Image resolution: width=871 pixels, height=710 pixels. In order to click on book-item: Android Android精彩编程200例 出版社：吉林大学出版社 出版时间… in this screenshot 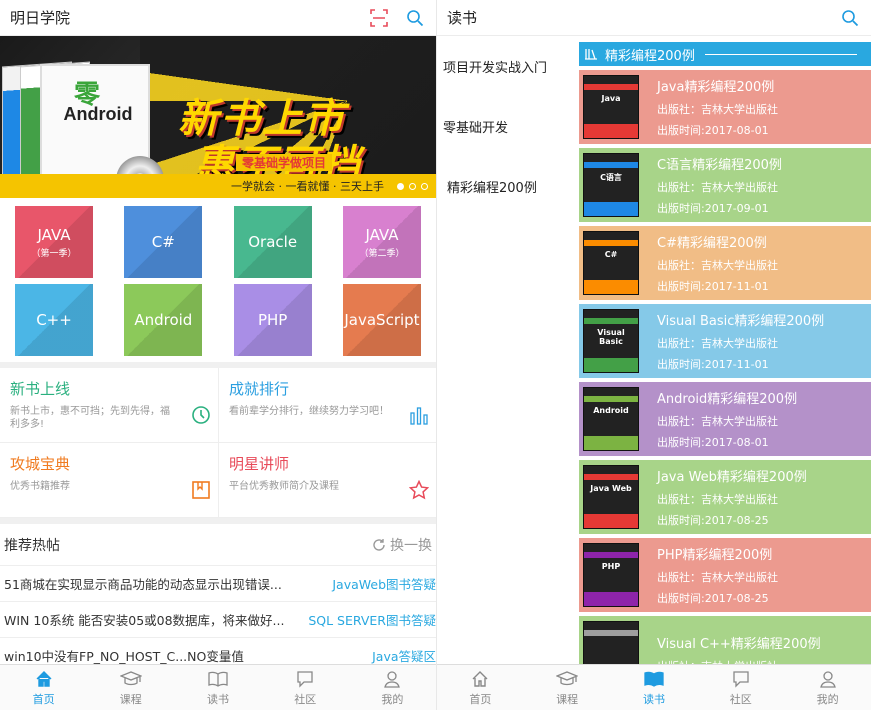, I will do `click(725, 419)`.